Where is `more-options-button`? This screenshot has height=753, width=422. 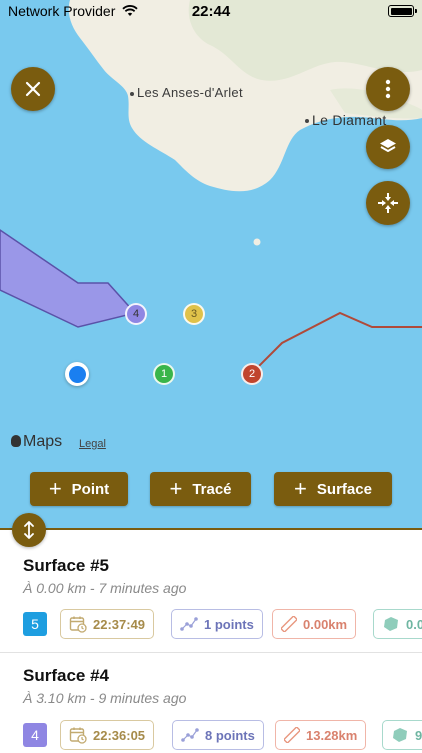
more-options-button is located at coordinates (388, 89).